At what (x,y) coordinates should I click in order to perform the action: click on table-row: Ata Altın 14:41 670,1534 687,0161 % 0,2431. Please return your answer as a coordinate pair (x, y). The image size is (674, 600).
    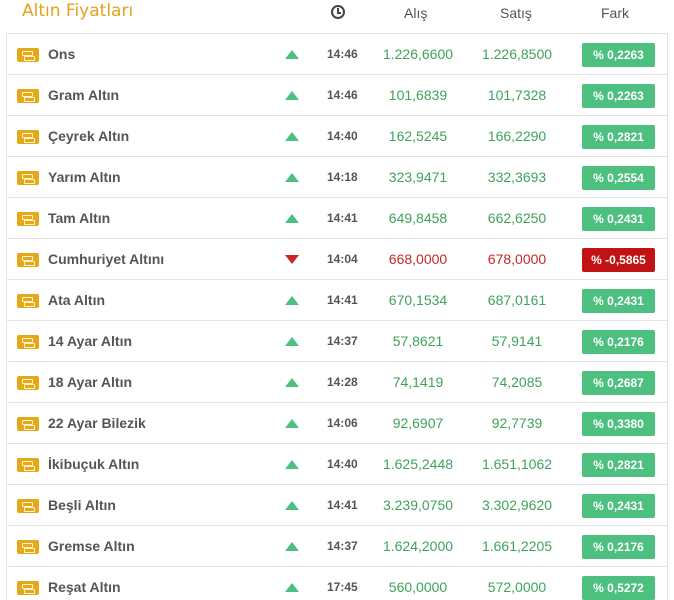
    Looking at the image, I should click on (337, 299).